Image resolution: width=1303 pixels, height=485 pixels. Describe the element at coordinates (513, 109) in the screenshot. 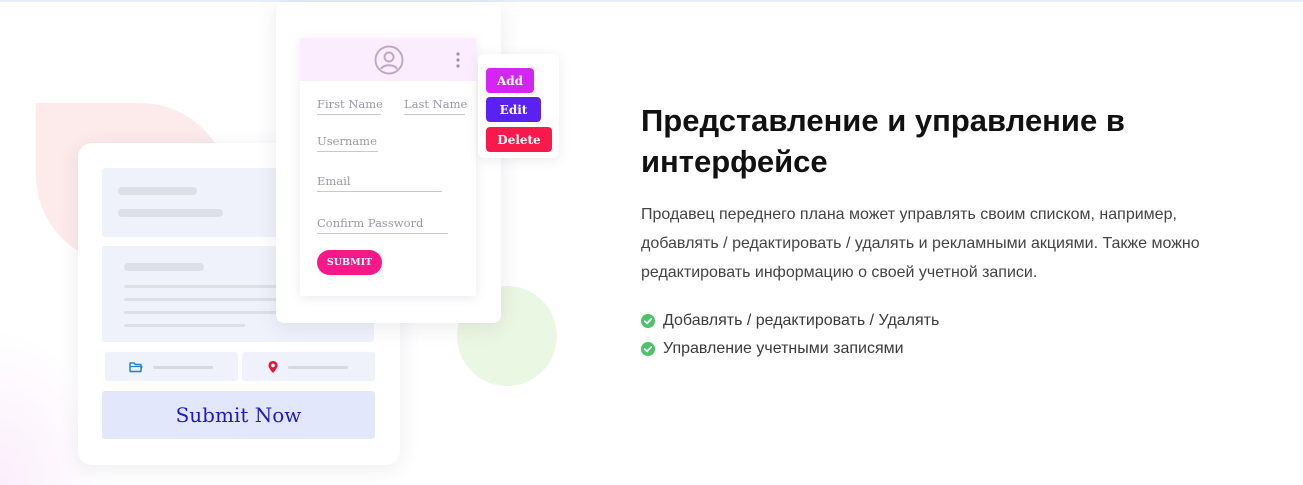

I see `edit-button: Edit` at that location.